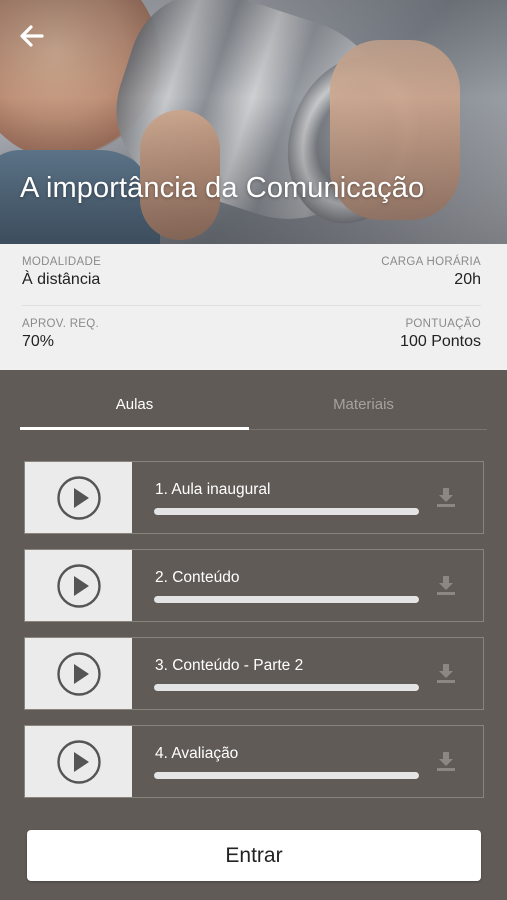 Image resolution: width=507 pixels, height=900 pixels. I want to click on active-tab-indicator, so click(134, 428).